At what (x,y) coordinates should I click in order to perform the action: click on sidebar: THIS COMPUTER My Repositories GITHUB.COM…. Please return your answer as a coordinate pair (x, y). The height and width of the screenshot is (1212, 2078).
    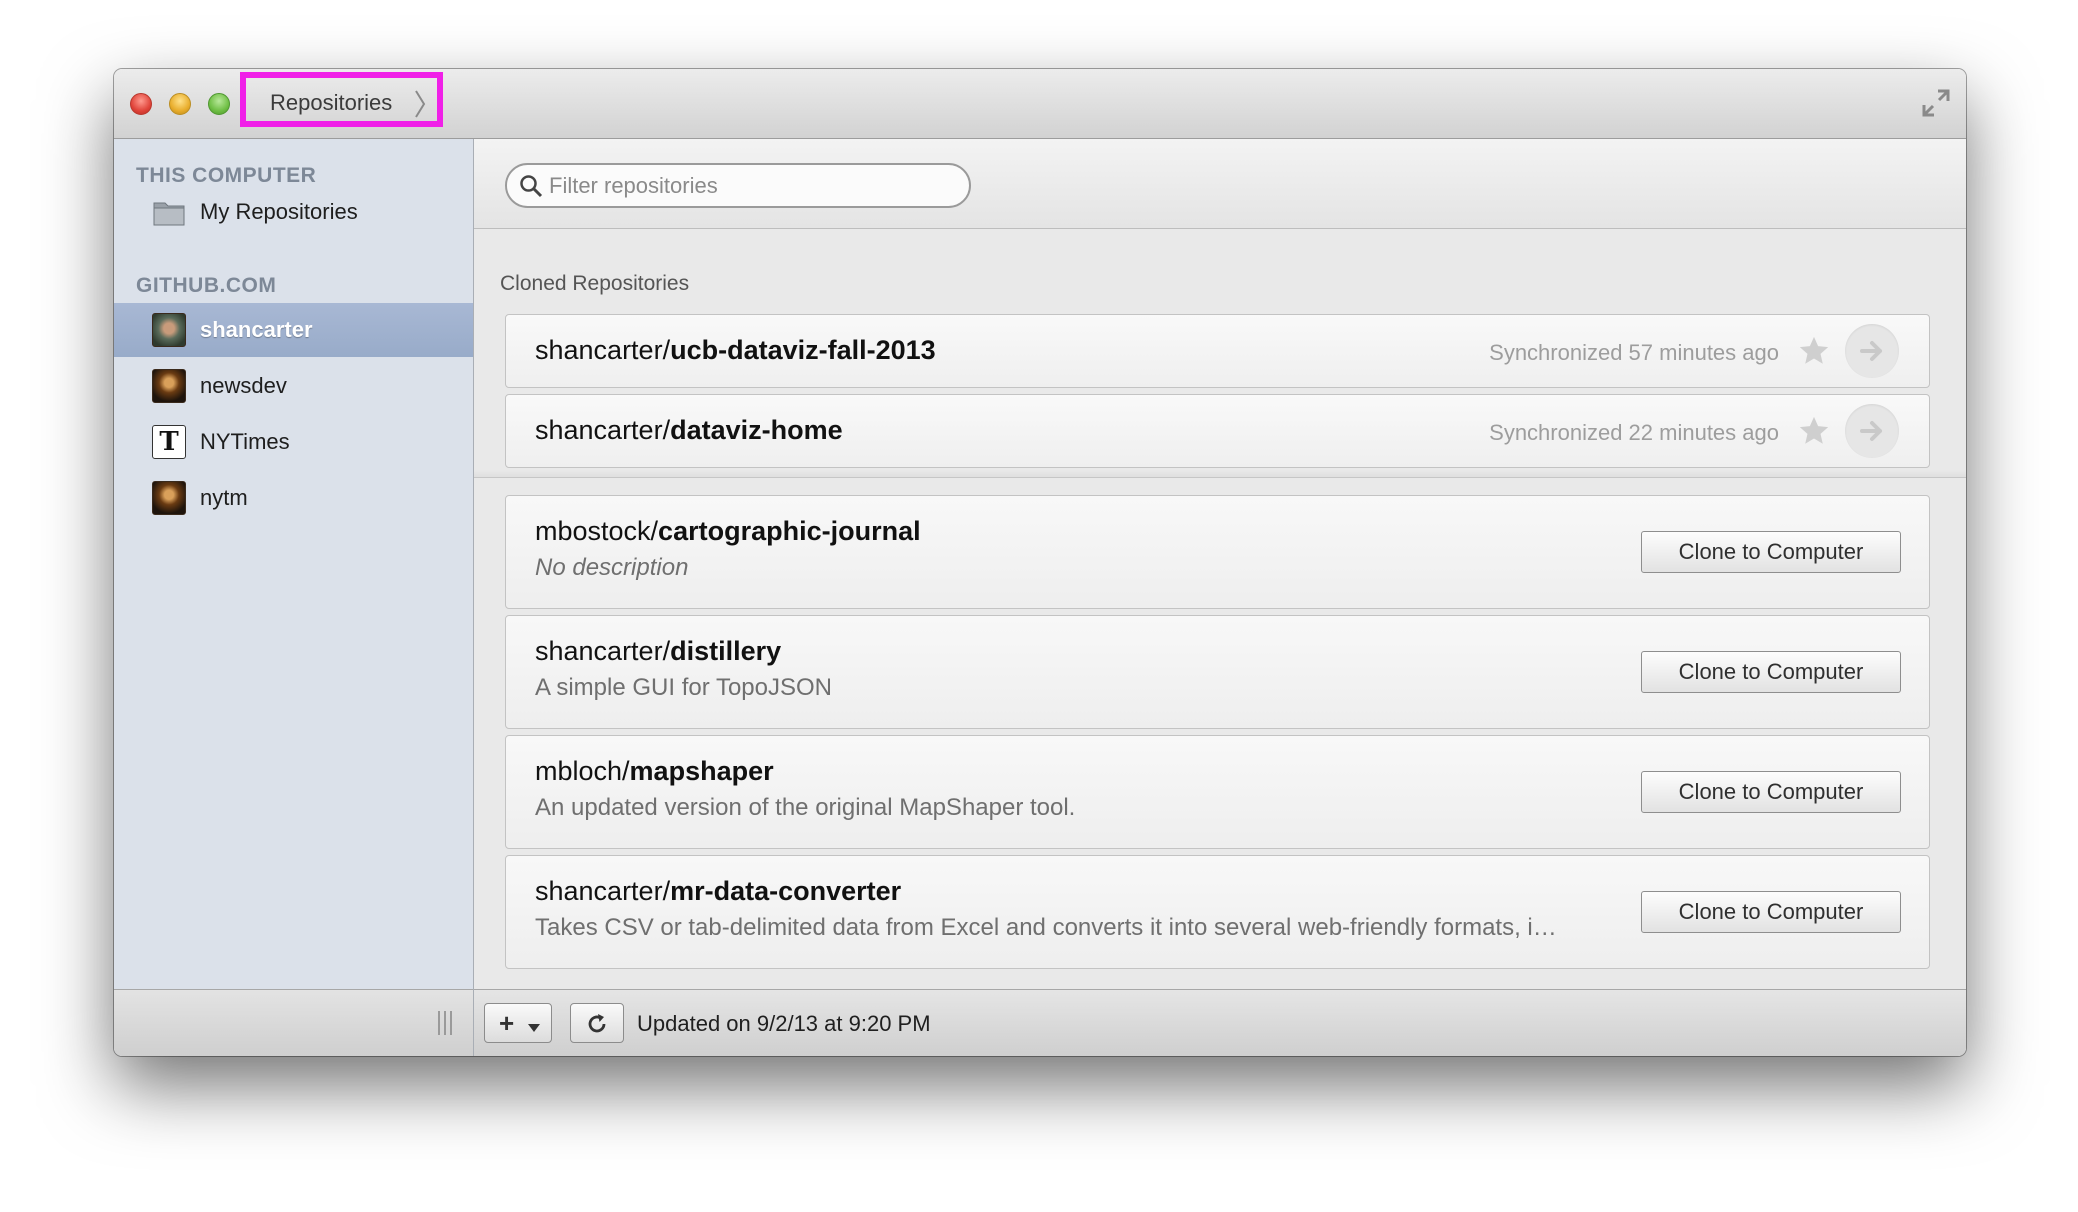
    Looking at the image, I should click on (294, 597).